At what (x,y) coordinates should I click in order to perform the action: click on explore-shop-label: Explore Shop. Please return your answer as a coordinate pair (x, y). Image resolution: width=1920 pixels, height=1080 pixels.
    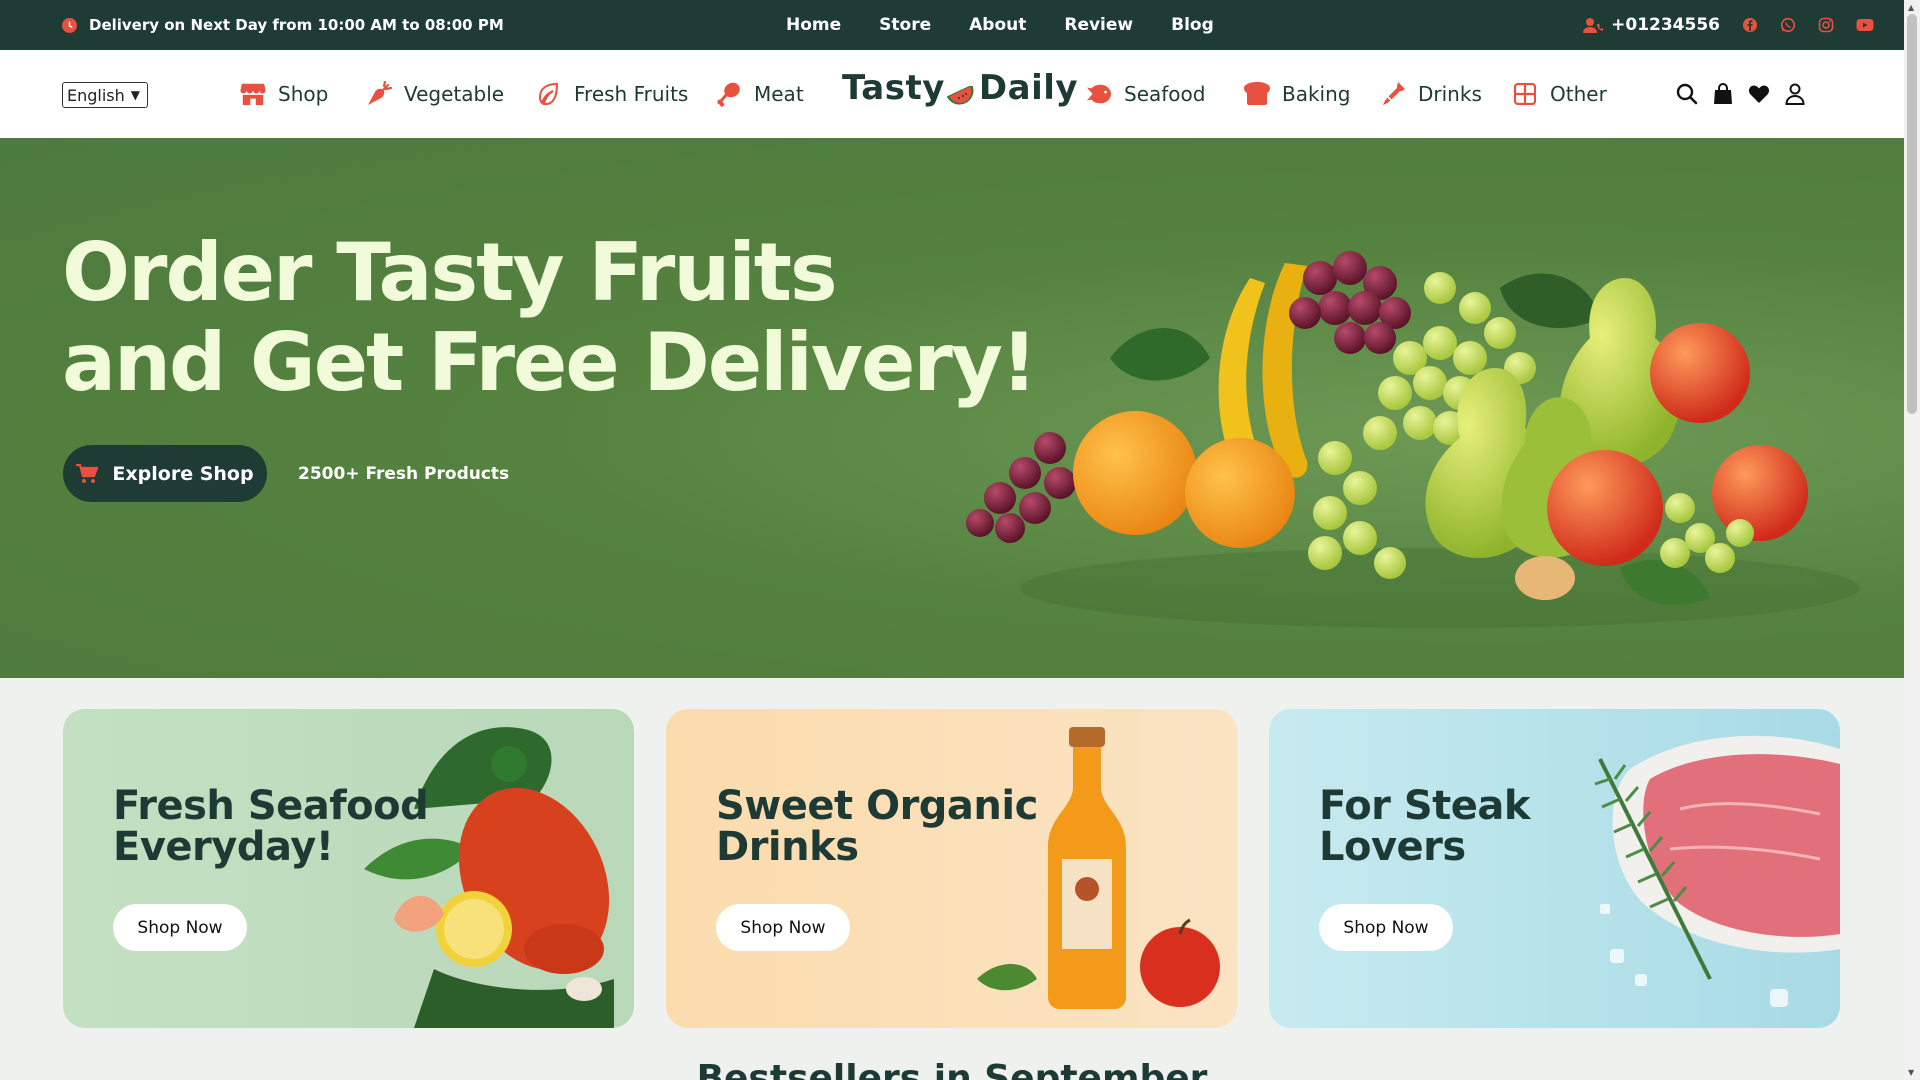
    Looking at the image, I should click on (183, 473).